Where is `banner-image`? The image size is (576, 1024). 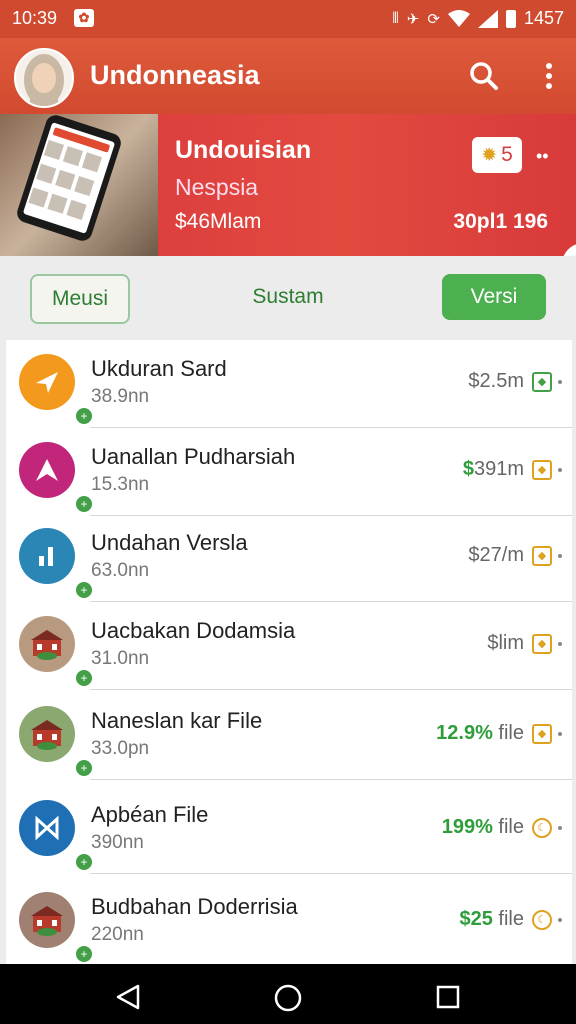
banner-image is located at coordinates (79, 185).